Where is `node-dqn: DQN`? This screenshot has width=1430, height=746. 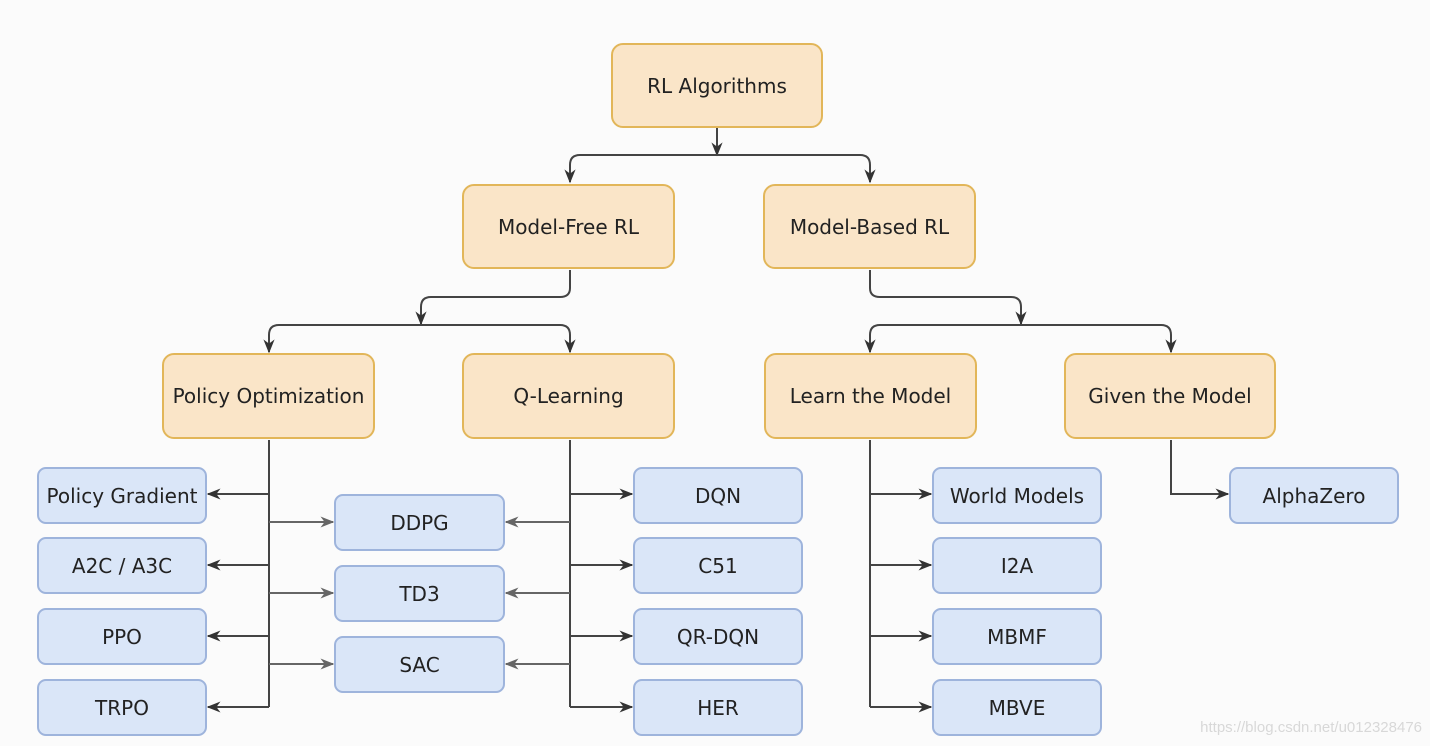 node-dqn: DQN is located at coordinates (718, 495).